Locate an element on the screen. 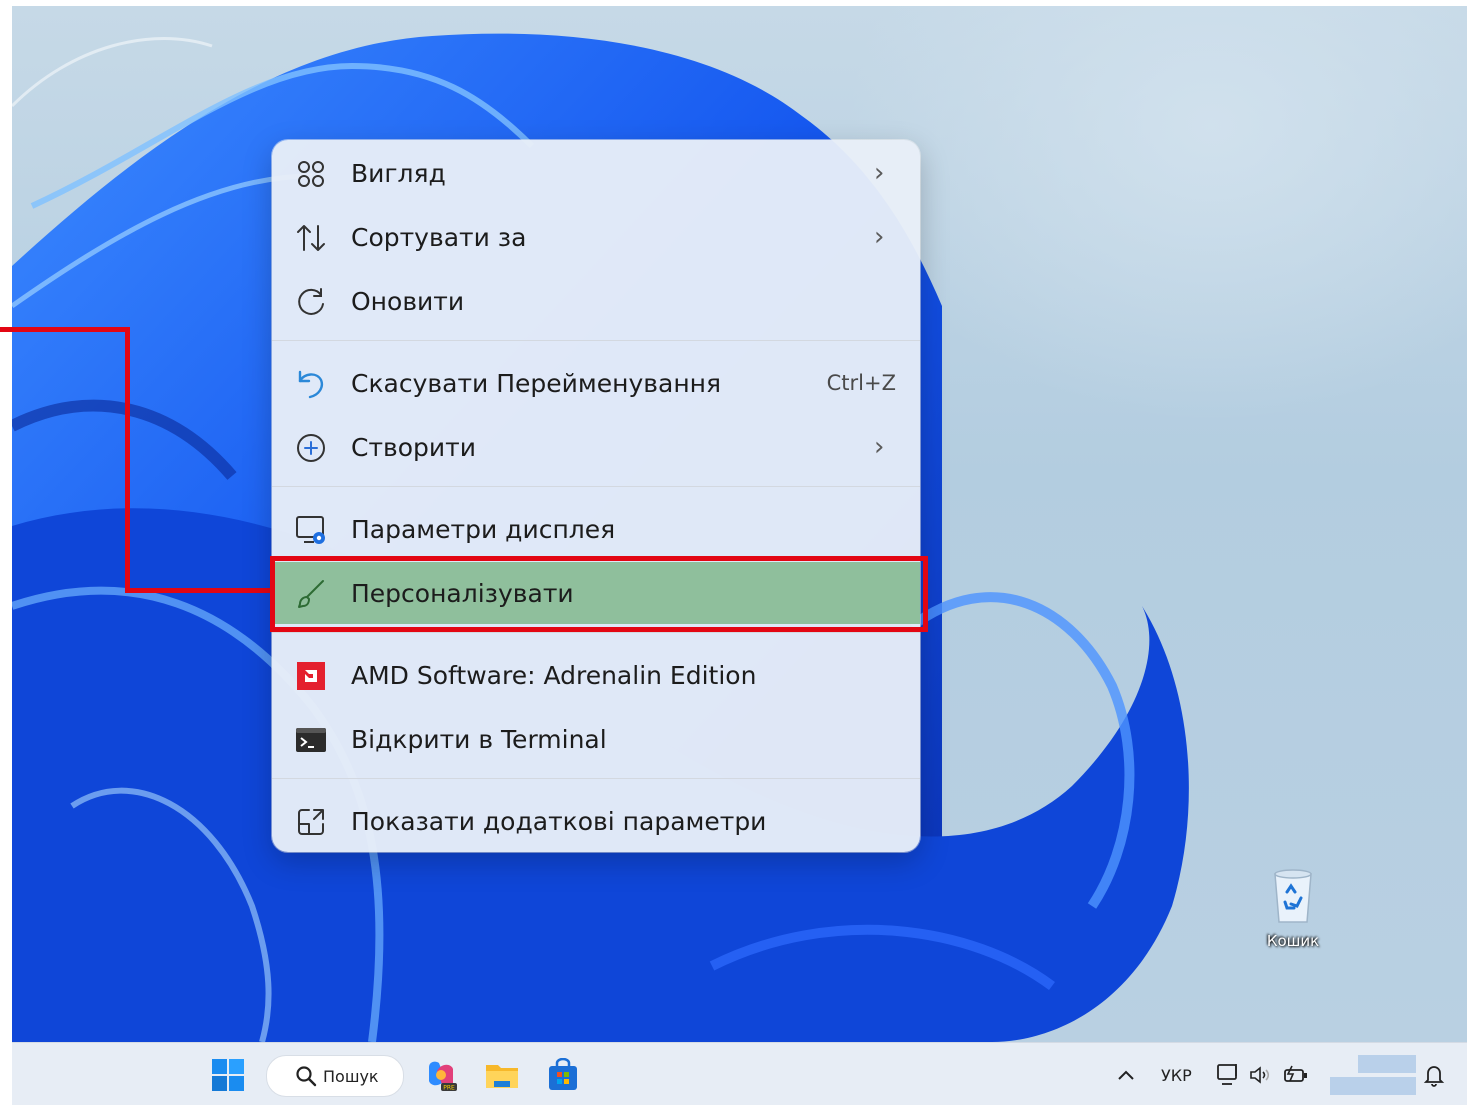 This screenshot has width=1467, height=1105. menu-item-label: Показати додаткові параметри is located at coordinates (559, 821).